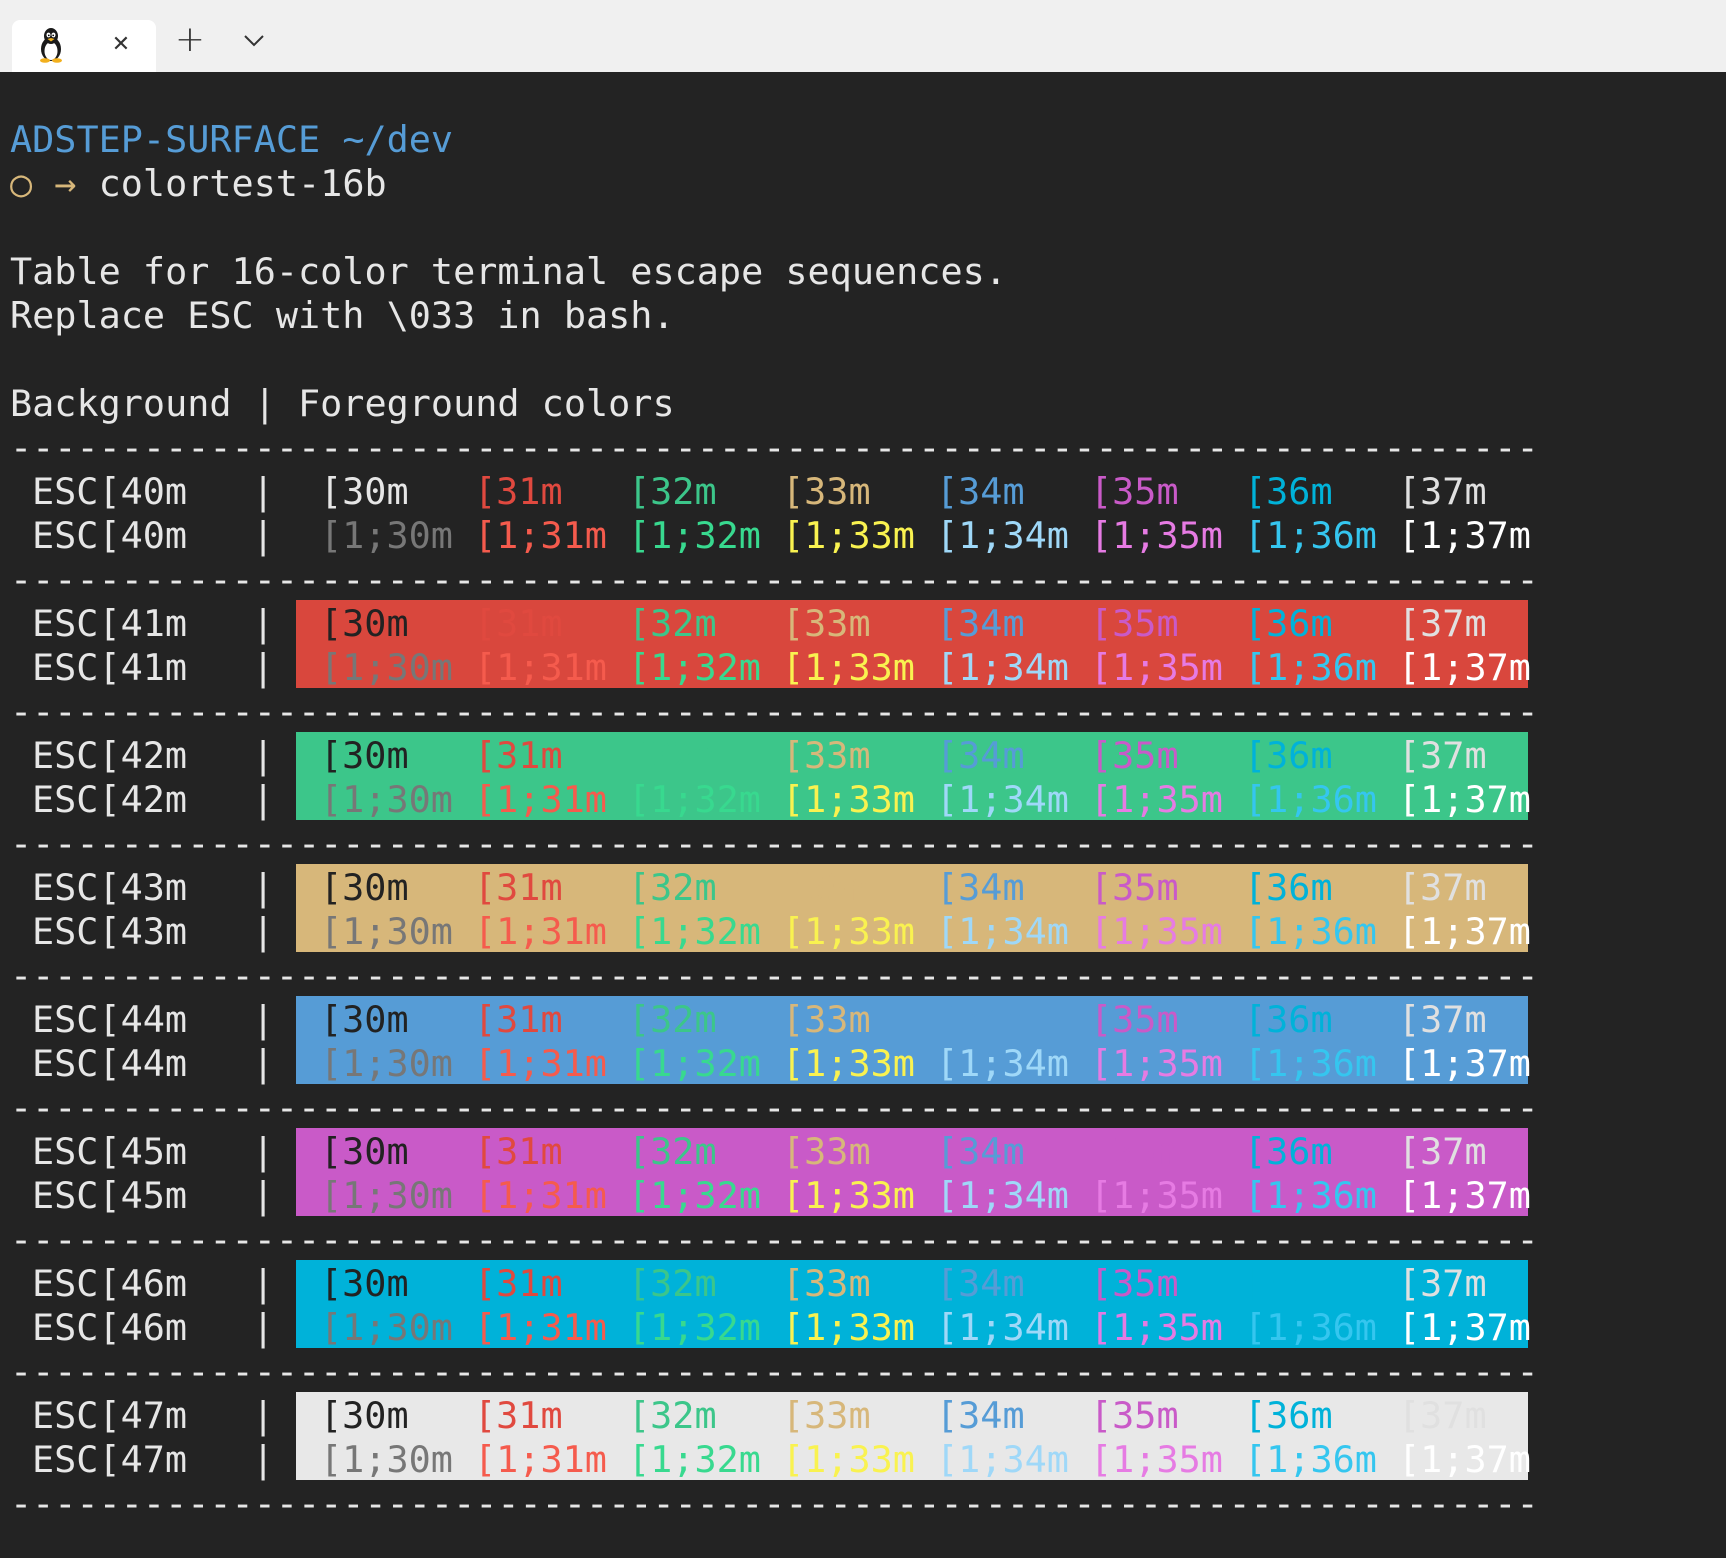 This screenshot has height=1558, width=1726. Describe the element at coordinates (342, 403) in the screenshot. I see `table-header: Background | Foreground colors` at that location.